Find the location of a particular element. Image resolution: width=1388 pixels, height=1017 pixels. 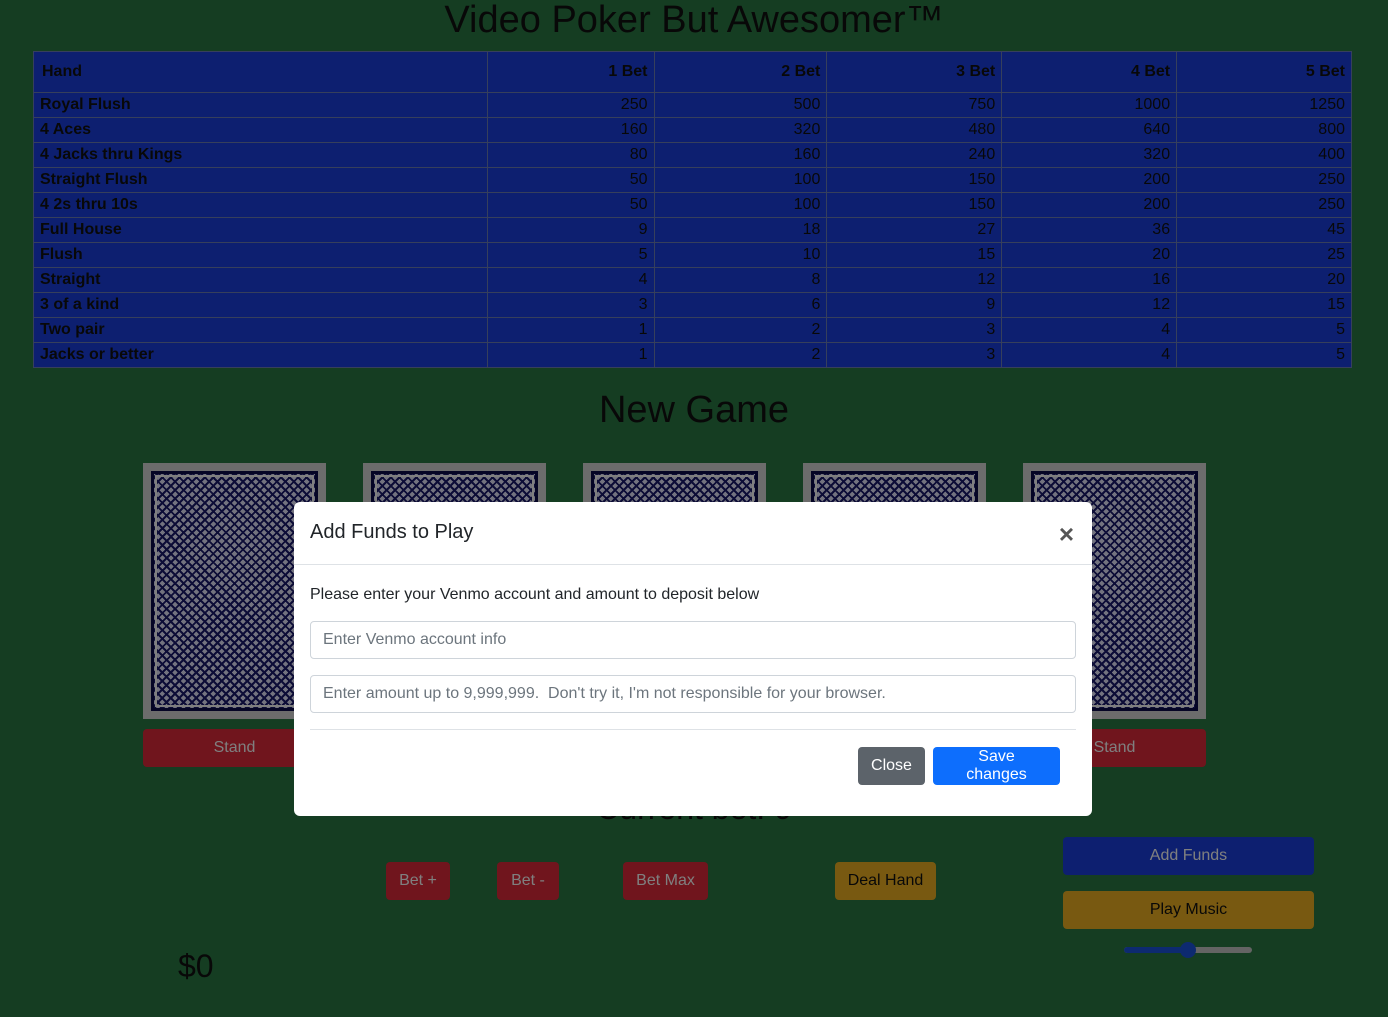

close-icon: × is located at coordinates (1066, 534).